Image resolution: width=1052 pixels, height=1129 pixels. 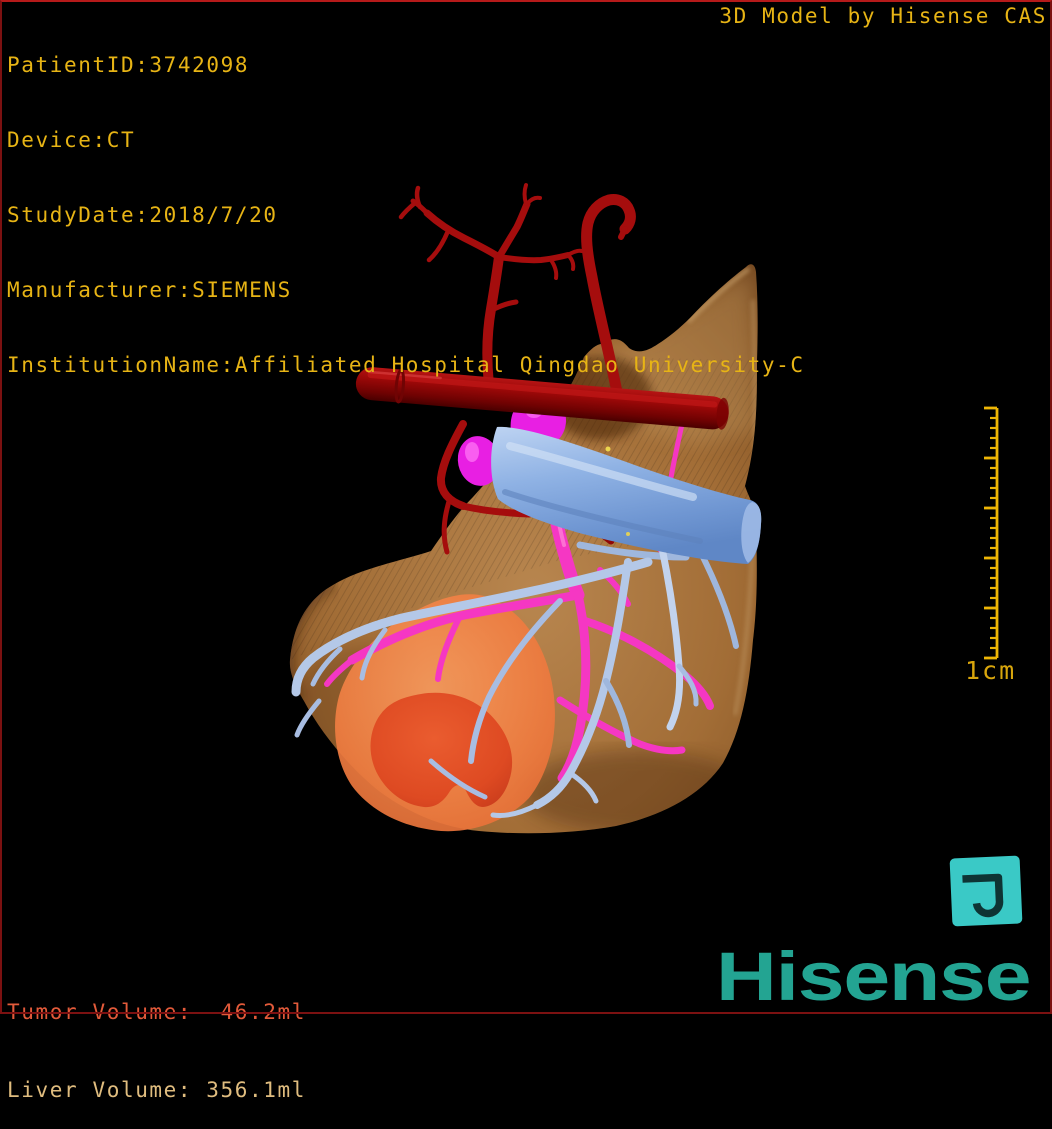 What do you see at coordinates (156, 1038) in the screenshot?
I see `volume-readouts: Tumor Volume: 46.2ml Liver Volume: 356.1ml` at bounding box center [156, 1038].